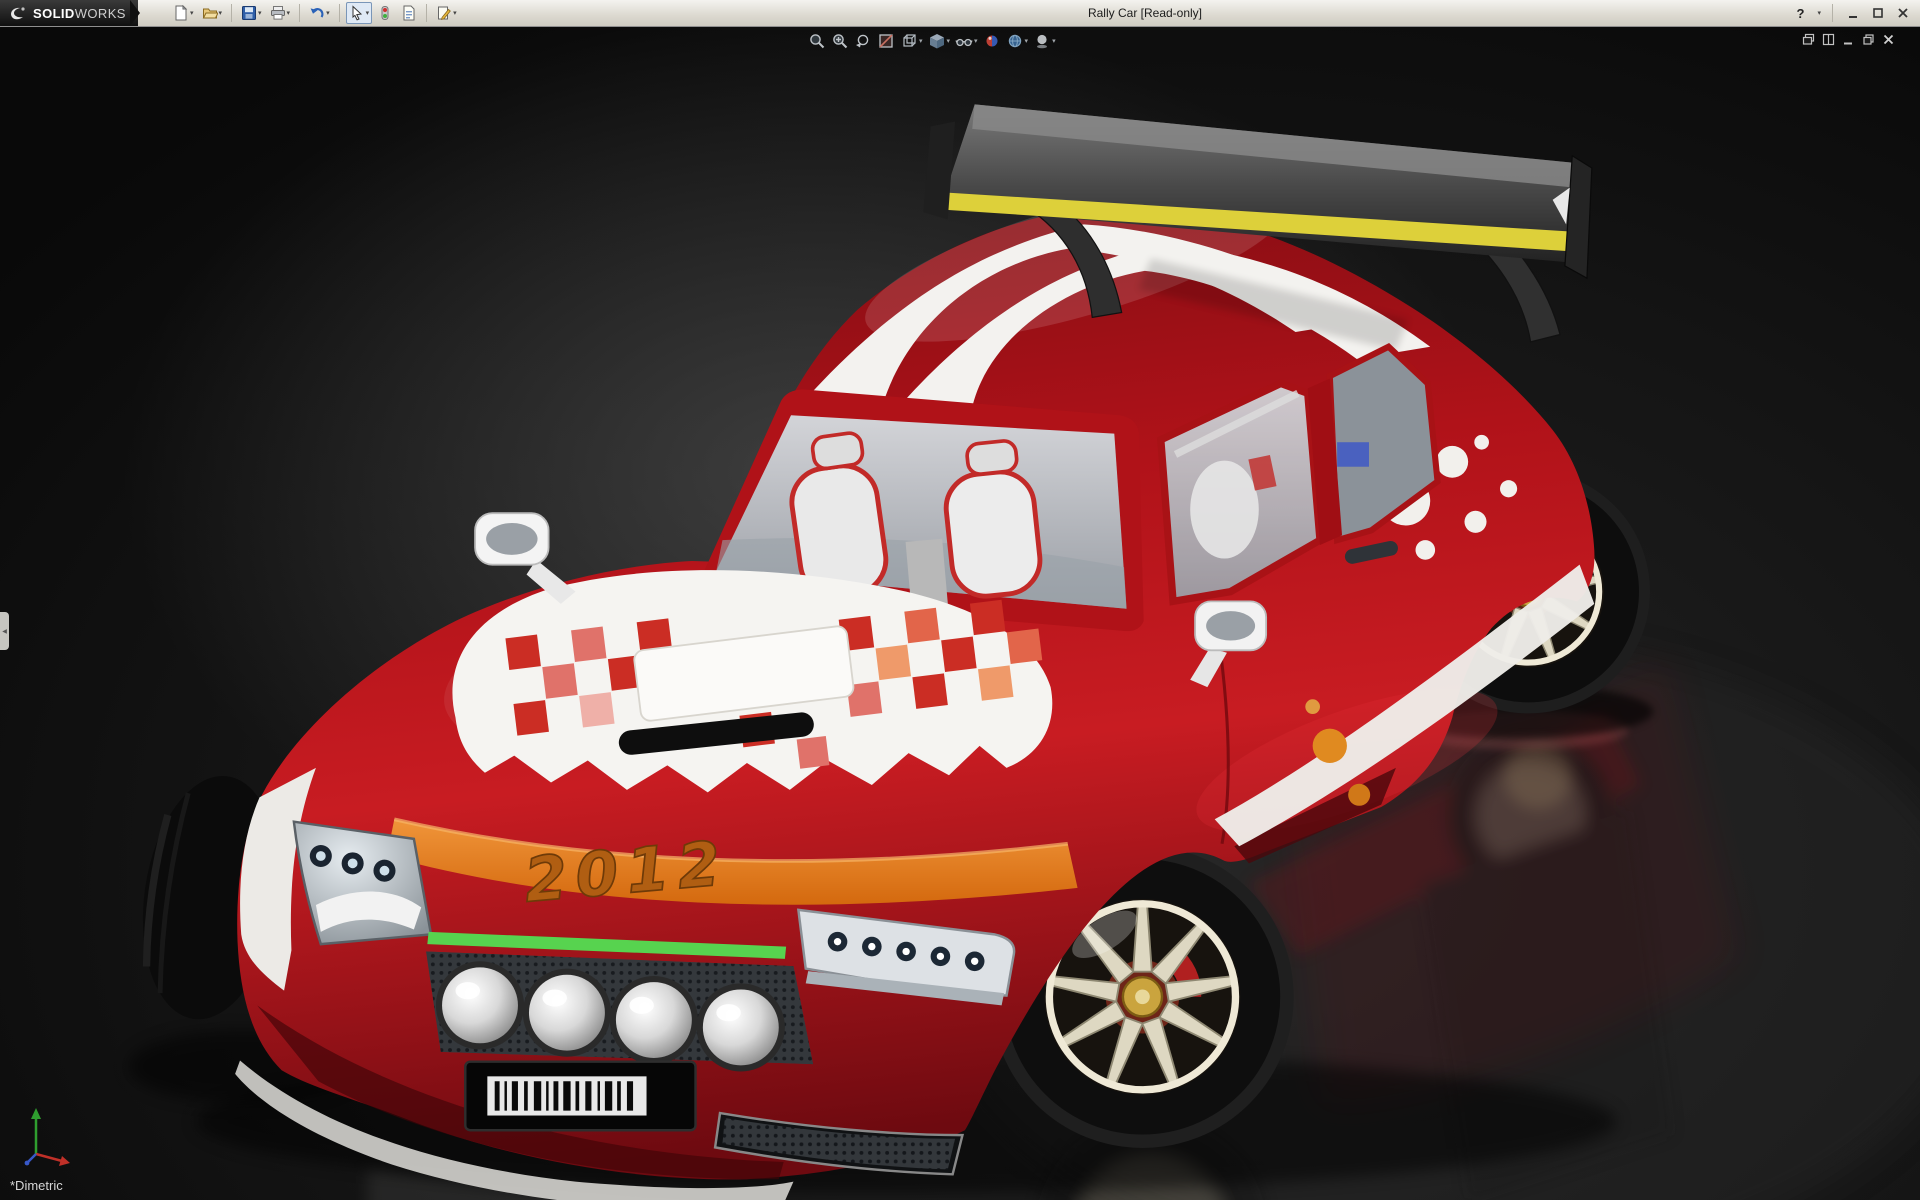 Image resolution: width=1920 pixels, height=1200 pixels. Describe the element at coordinates (1853, 17) in the screenshot. I see `minimize-icon` at that location.